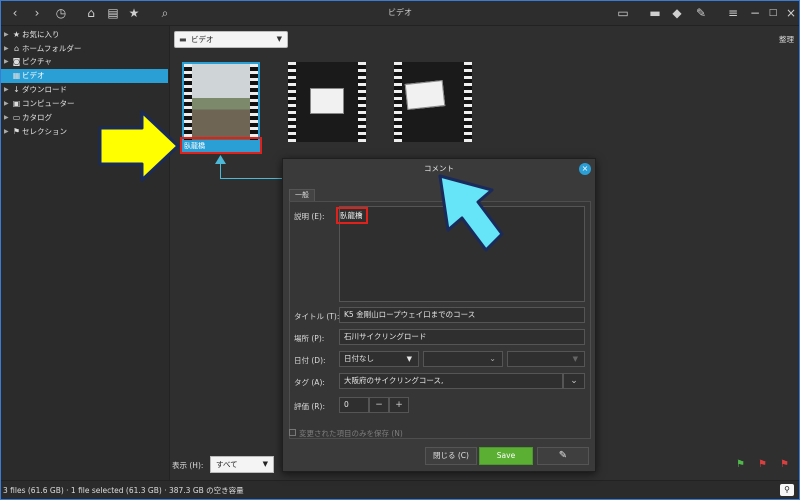 The image size is (800, 500). I want to click on tab-general: 一般, so click(302, 195).